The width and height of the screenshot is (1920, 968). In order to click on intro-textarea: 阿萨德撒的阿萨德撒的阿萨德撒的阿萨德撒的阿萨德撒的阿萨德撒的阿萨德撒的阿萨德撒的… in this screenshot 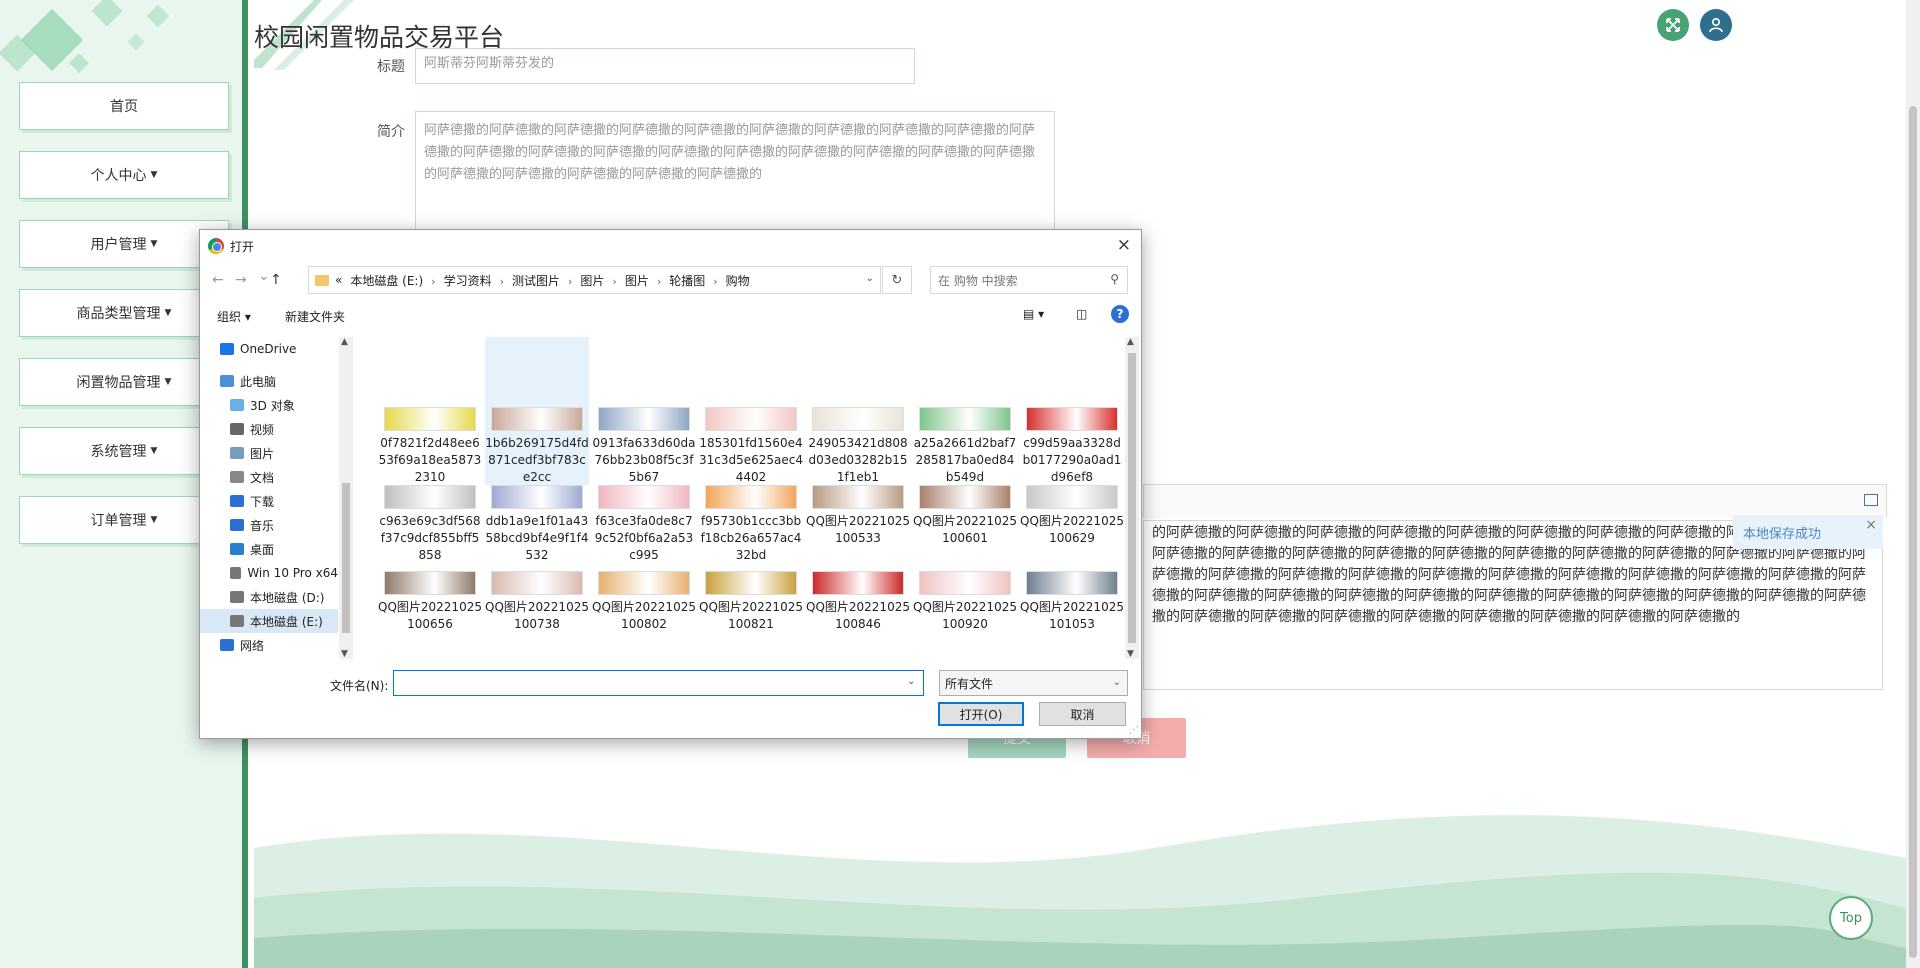, I will do `click(735, 171)`.